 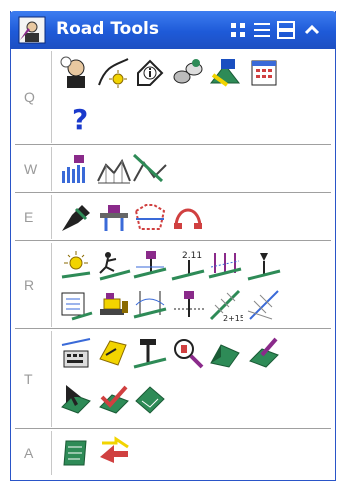 I want to click on red-arc-icon, so click(x=188, y=217).